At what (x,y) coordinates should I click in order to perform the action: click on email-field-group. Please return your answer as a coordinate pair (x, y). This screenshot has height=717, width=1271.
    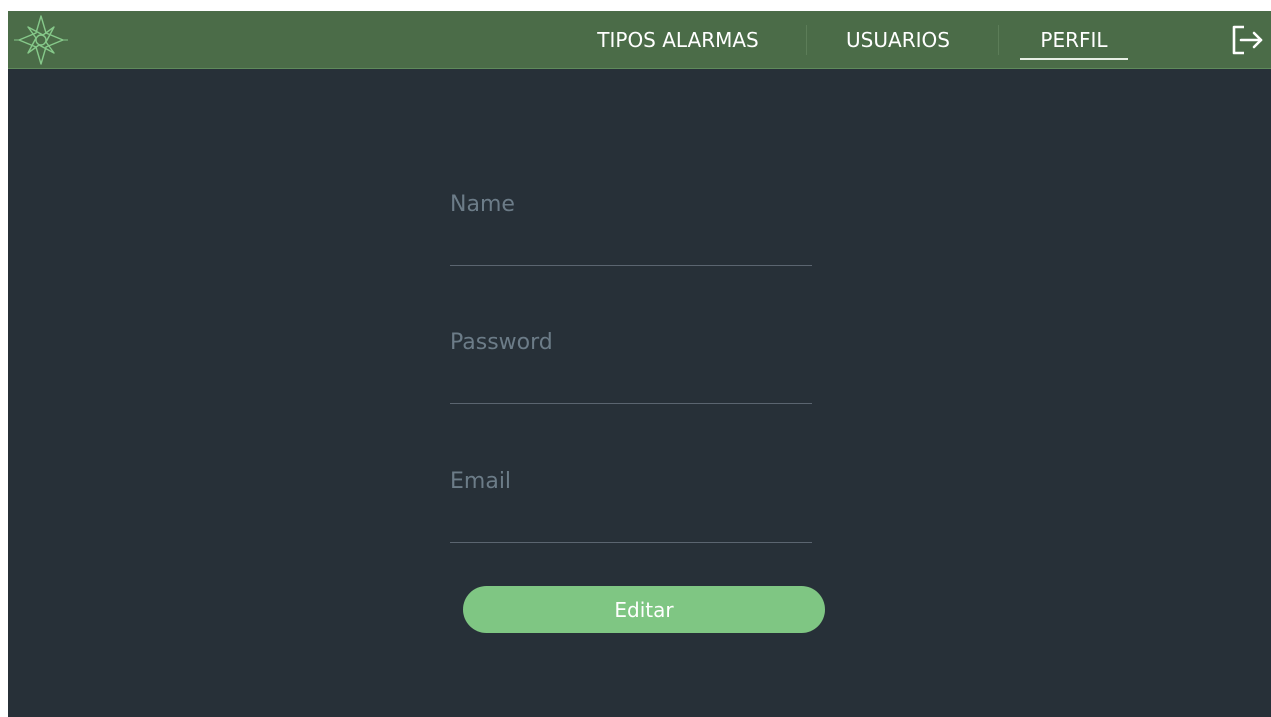
    Looking at the image, I should click on (631, 498).